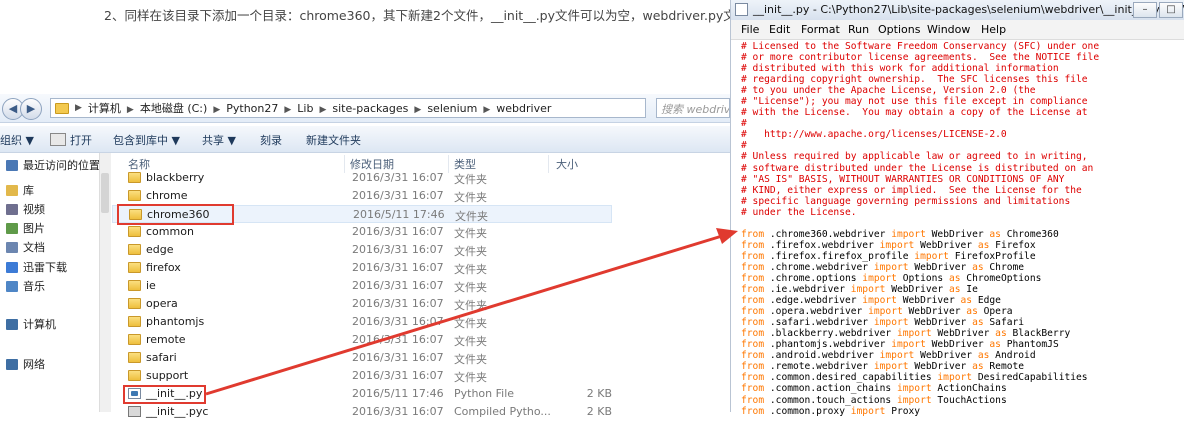 This screenshot has width=1184, height=421. Describe the element at coordinates (727, 236) in the screenshot. I see `arrow-head` at that location.